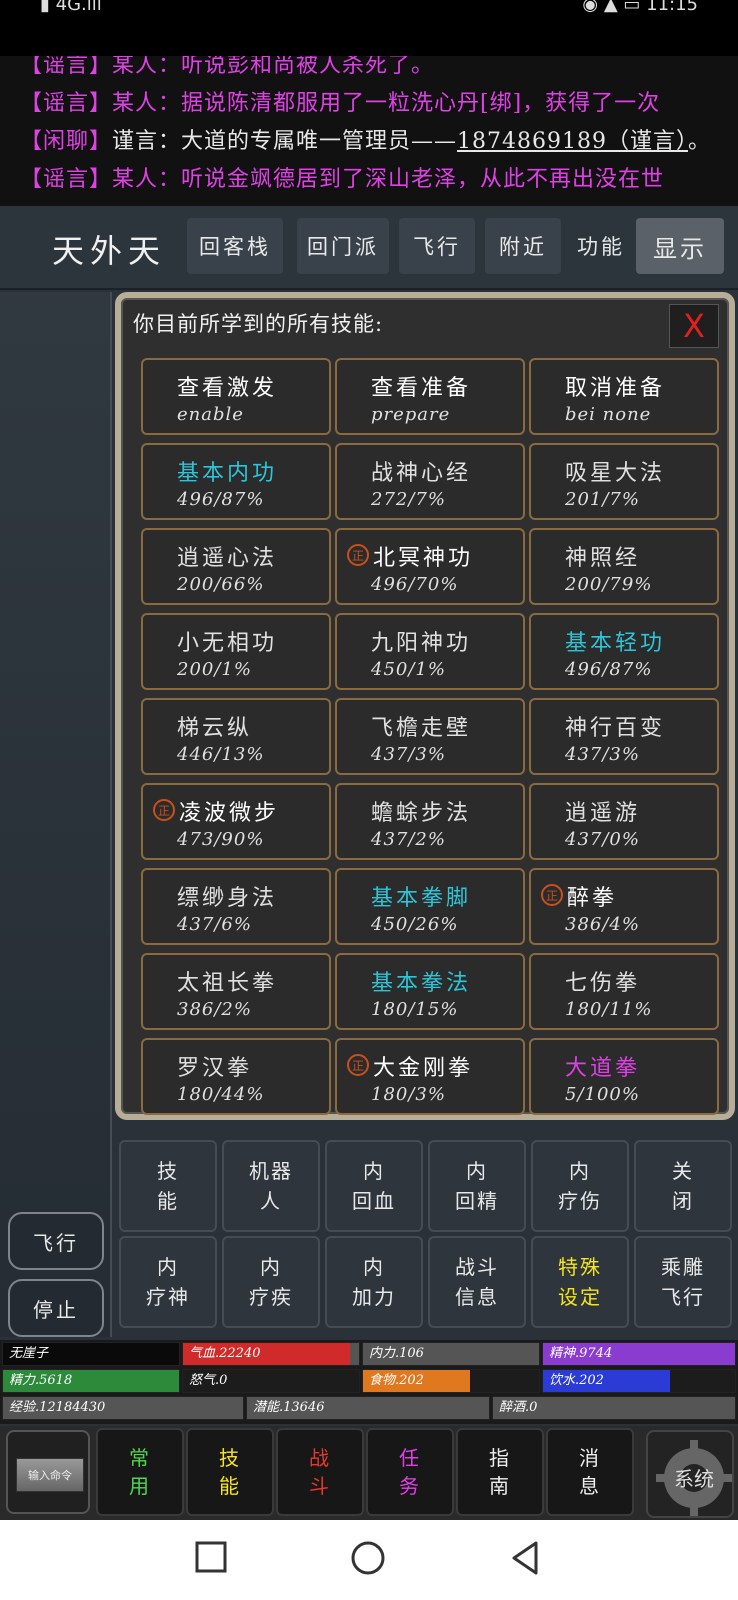 This screenshot has height=1600, width=738. What do you see at coordinates (624, 991) in the screenshot?
I see `skill-cell: 七伤拳 180/11%` at bounding box center [624, 991].